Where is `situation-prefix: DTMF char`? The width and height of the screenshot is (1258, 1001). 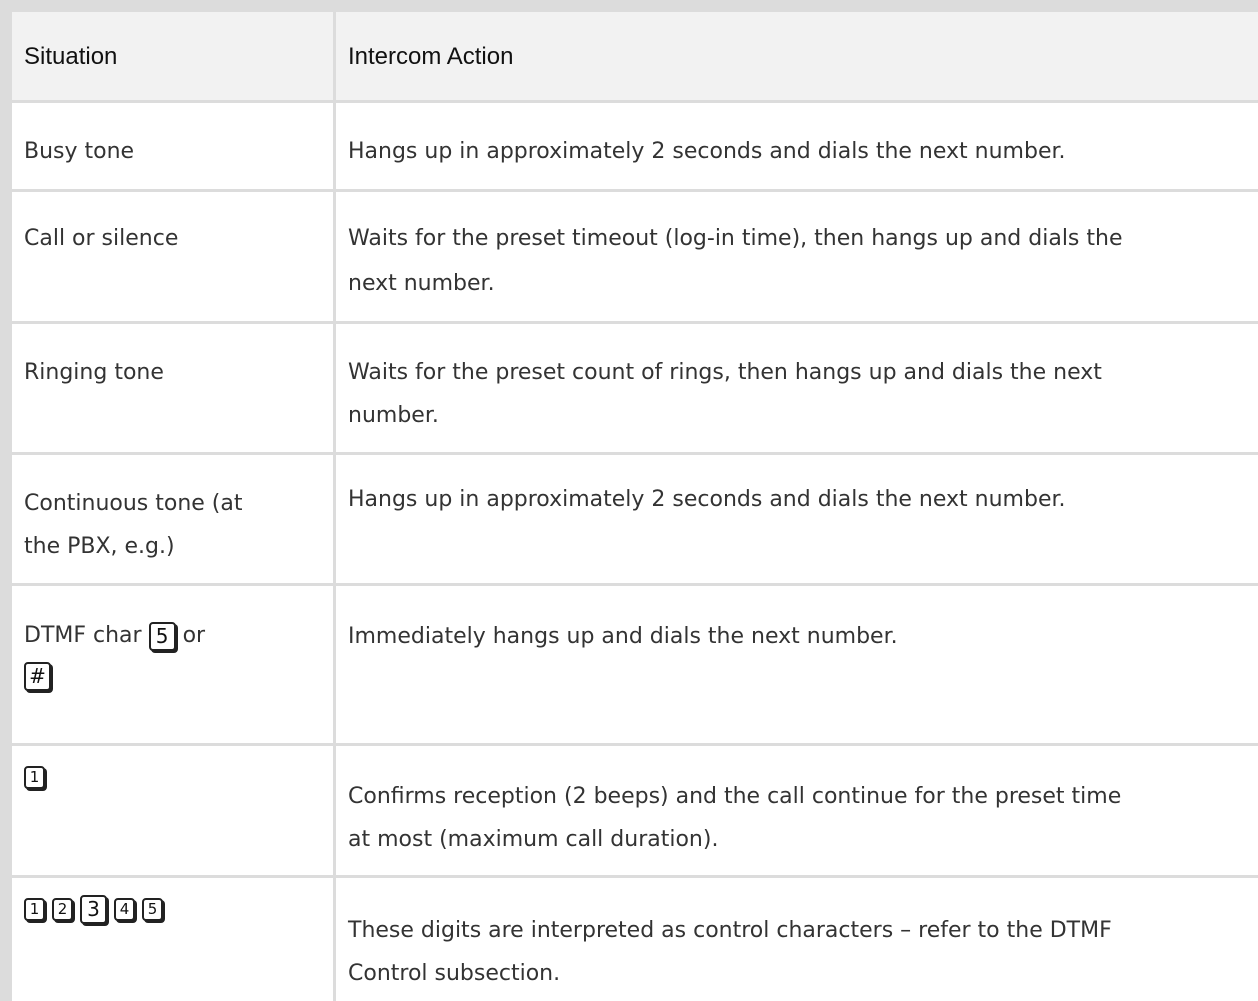
situation-prefix: DTMF char is located at coordinates (83, 635).